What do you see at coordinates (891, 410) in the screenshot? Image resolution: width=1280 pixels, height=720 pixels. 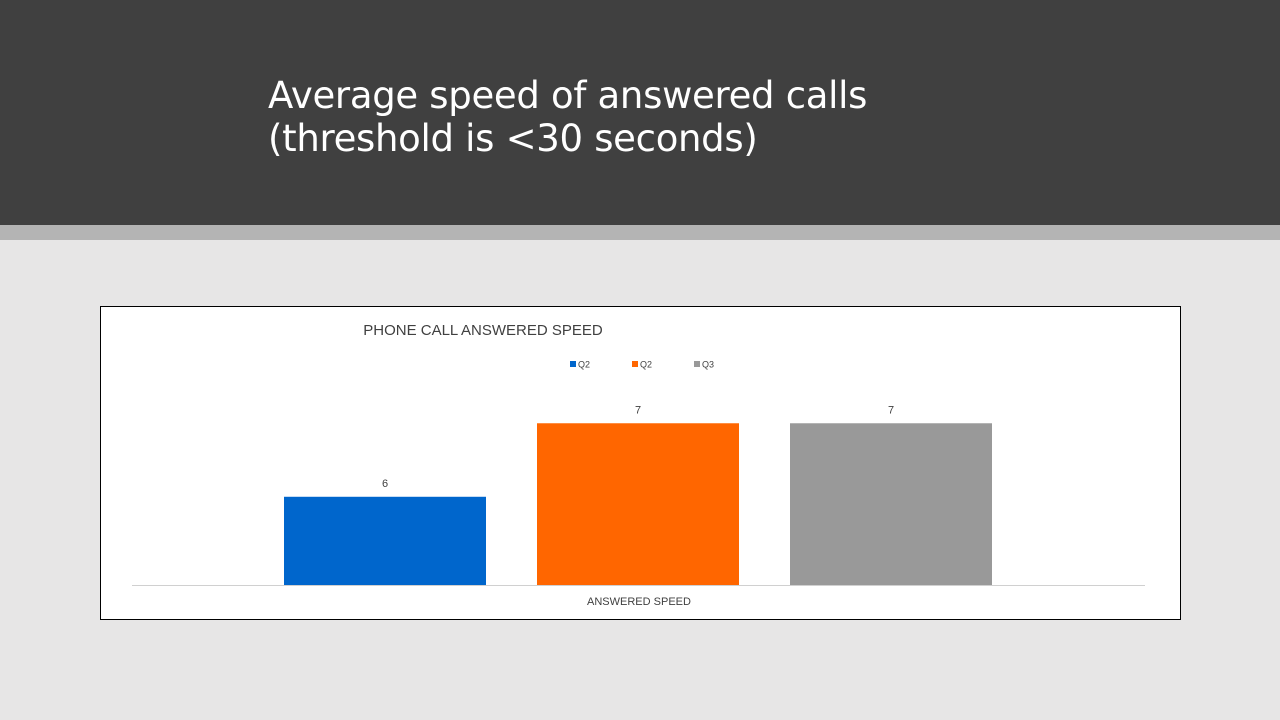 I see `data-label-3: 7` at bounding box center [891, 410].